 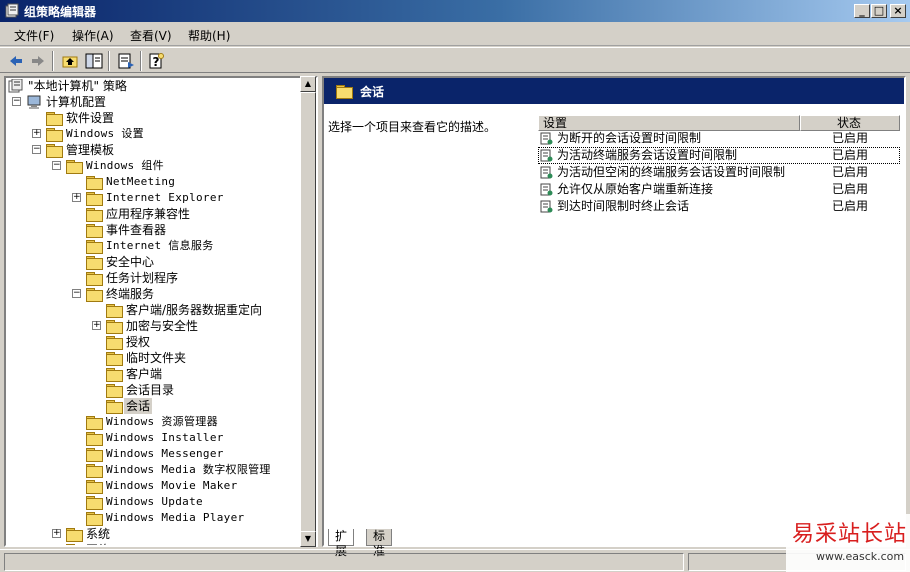 I want to click on window-title: 组策略编辑器, so click(x=60, y=12).